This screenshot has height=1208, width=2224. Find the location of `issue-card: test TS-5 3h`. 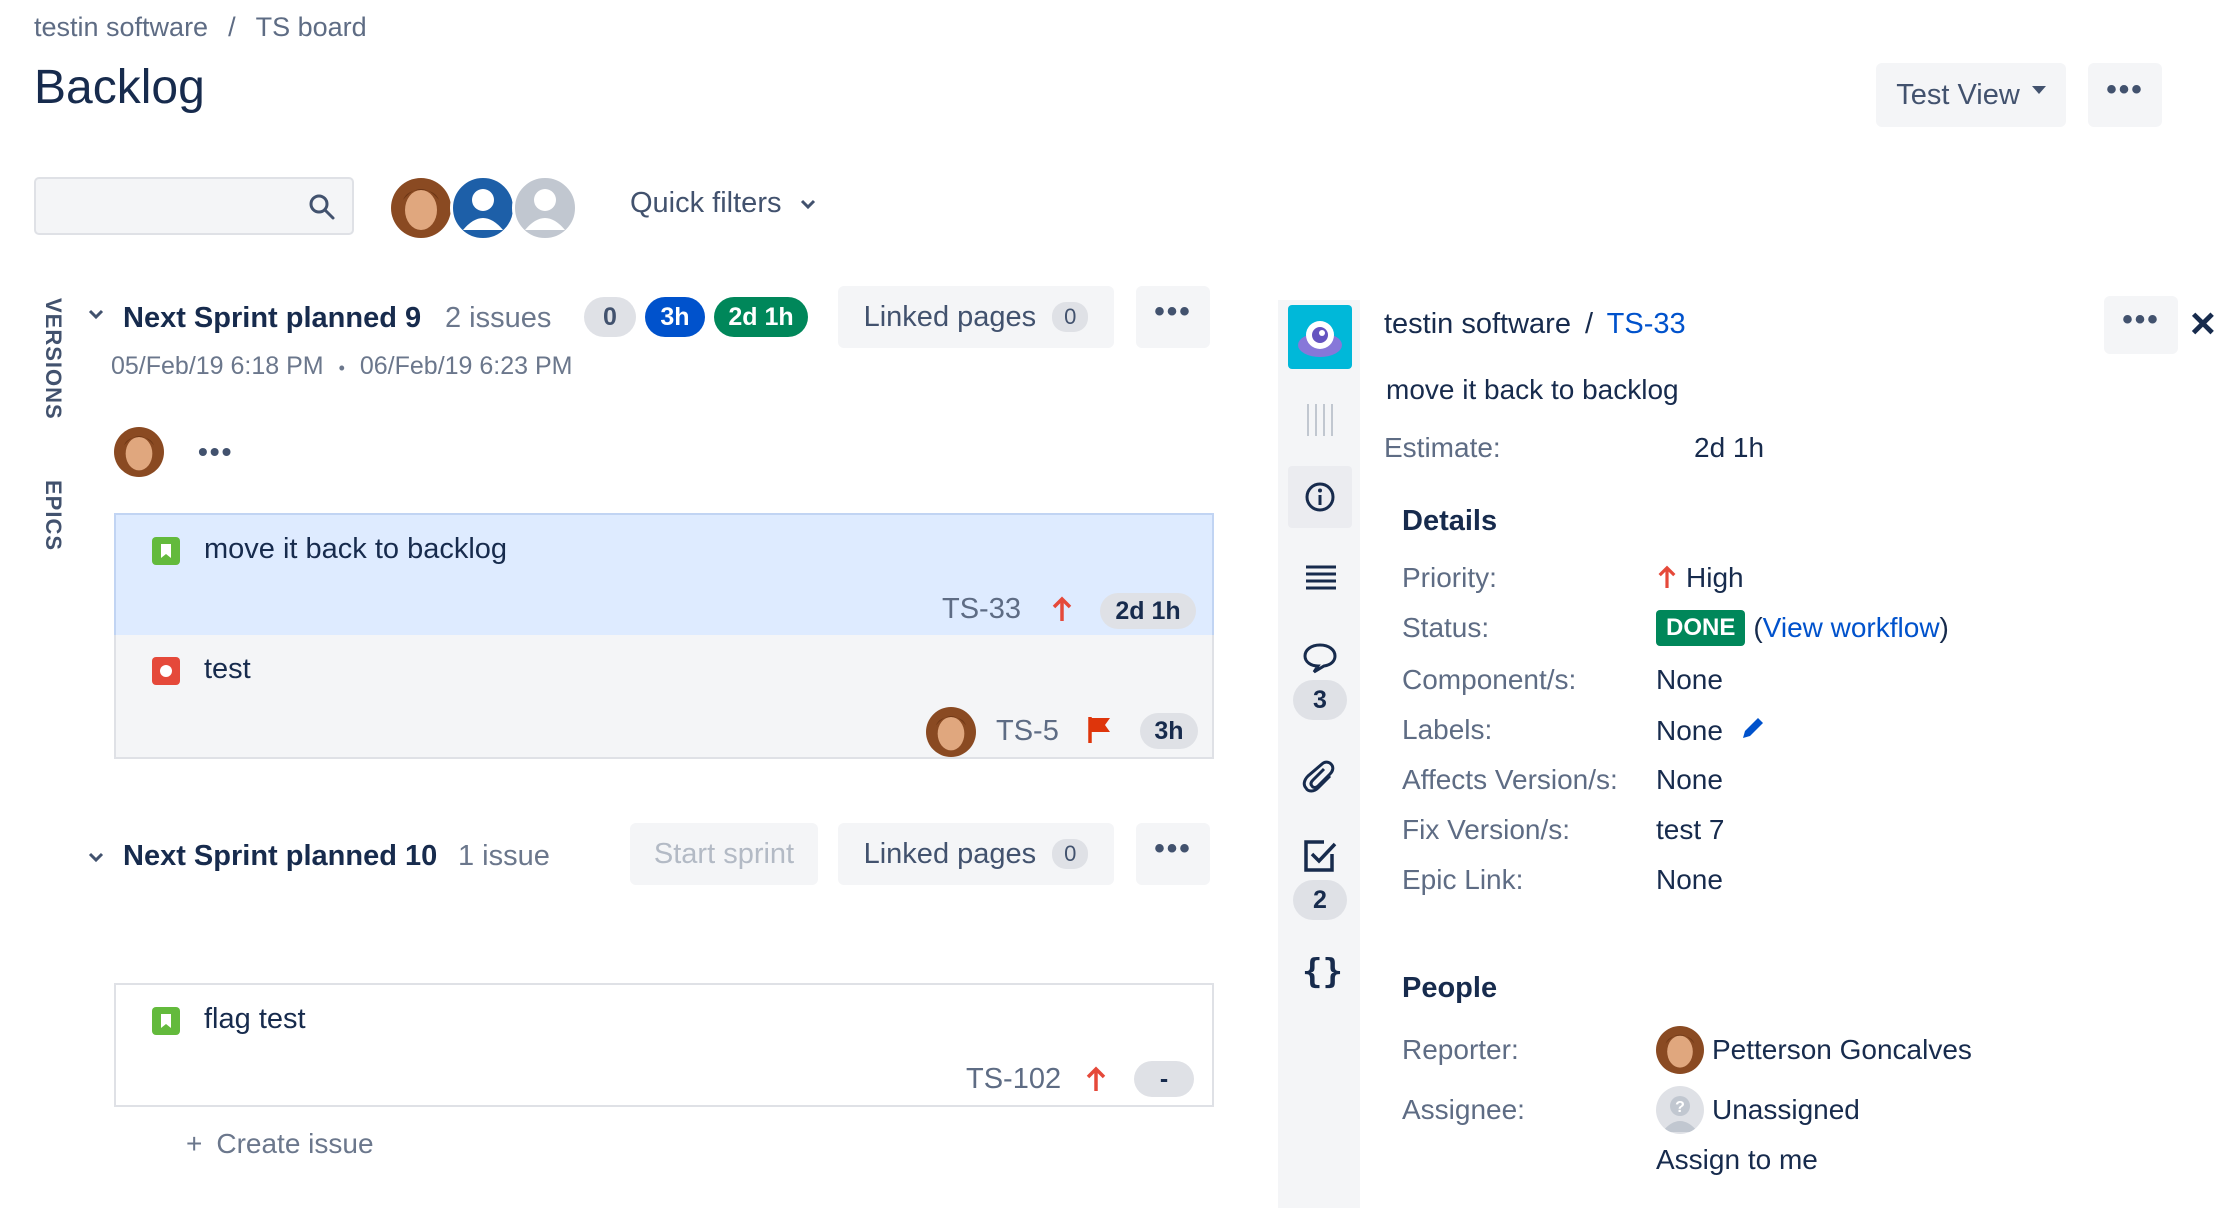

issue-card: test TS-5 3h is located at coordinates (664, 697).